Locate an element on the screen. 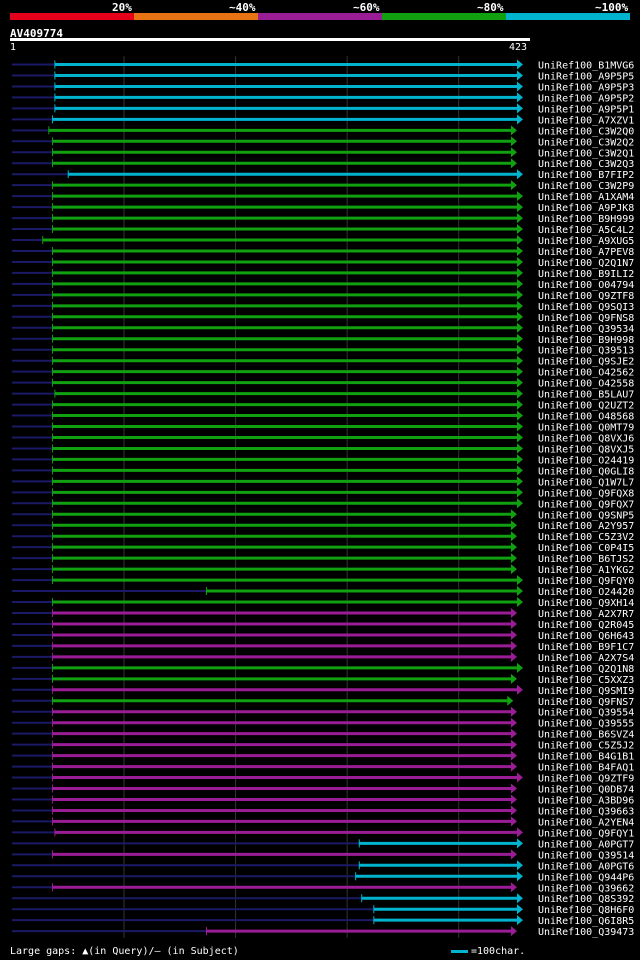 This screenshot has width=640, height=960. hit-label: UniRef100_Q6I8R5 is located at coordinates (586, 921).